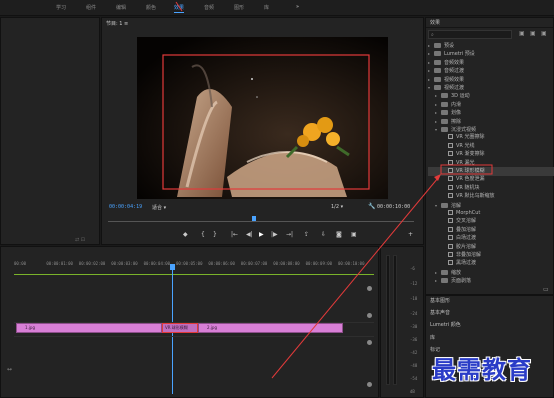 The height and width of the screenshot is (398, 554). Describe the element at coordinates (466, 169) in the screenshot. I see `annotation-box-effect` at that location.